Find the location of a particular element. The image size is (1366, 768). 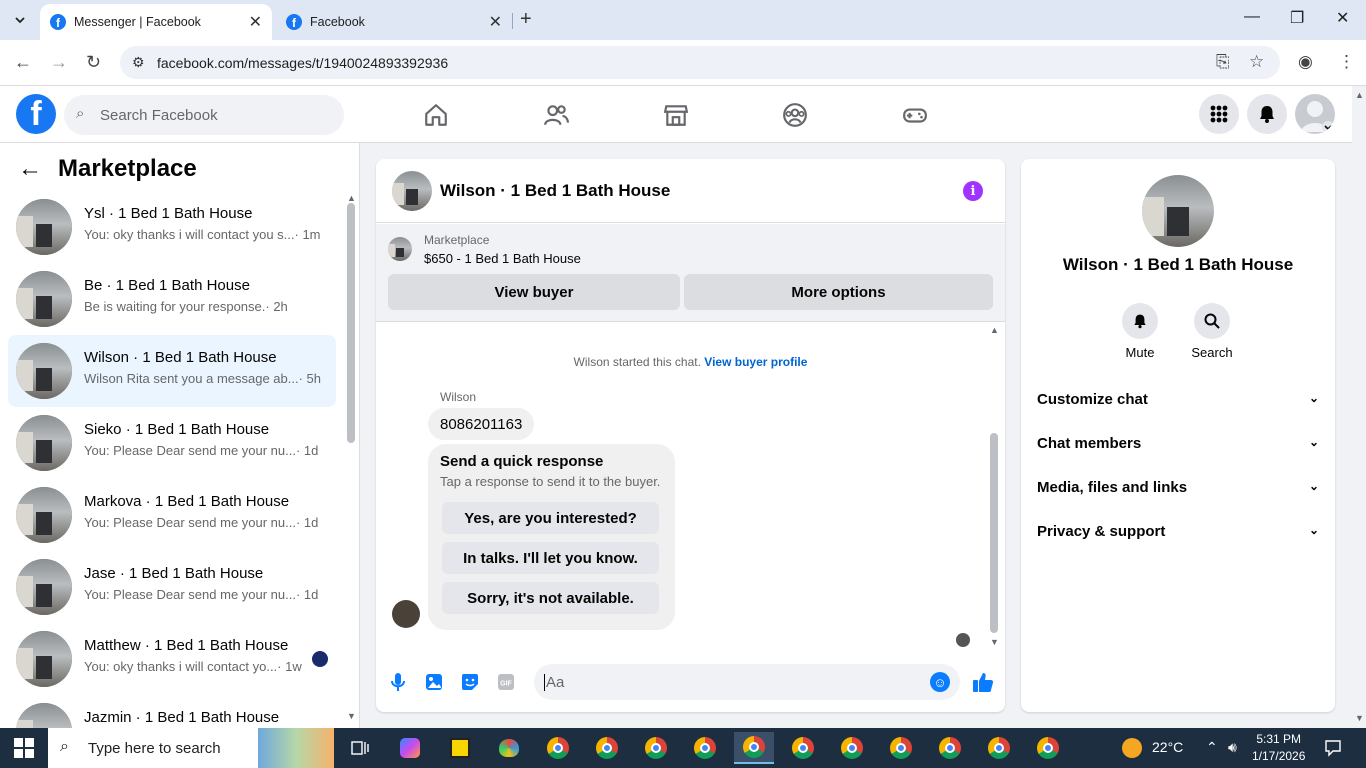

copilot-icon is located at coordinates (410, 748).